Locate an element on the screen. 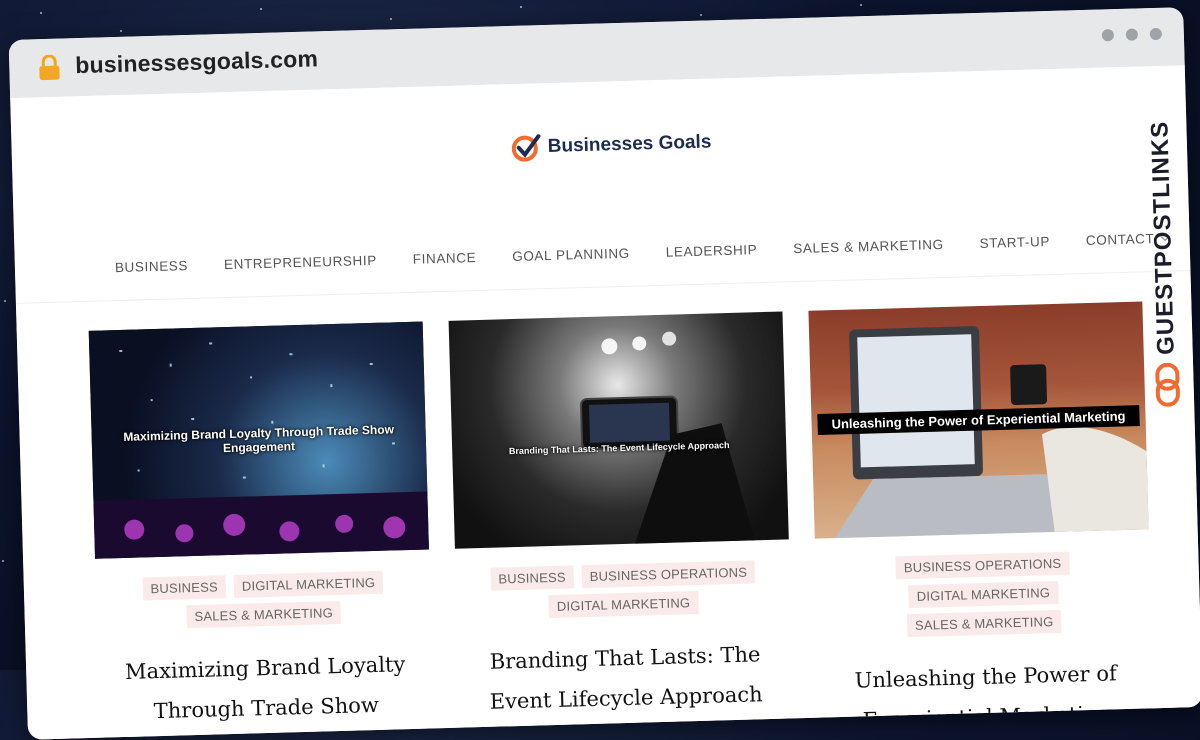  nav-item-finance: FINANCE is located at coordinates (445, 258).